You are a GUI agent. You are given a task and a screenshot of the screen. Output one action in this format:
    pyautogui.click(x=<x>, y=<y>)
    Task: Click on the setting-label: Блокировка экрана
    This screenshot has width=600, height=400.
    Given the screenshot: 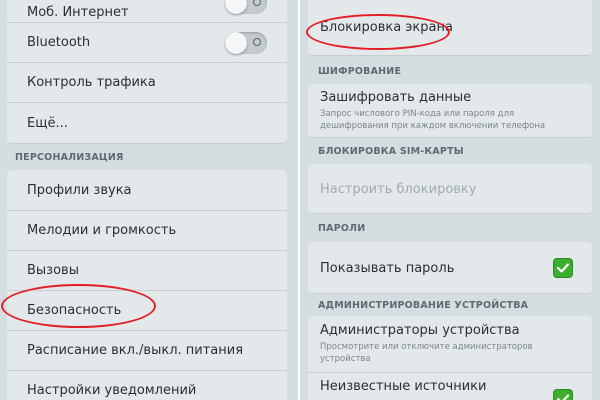 What is the action you would take?
    pyautogui.click(x=386, y=27)
    